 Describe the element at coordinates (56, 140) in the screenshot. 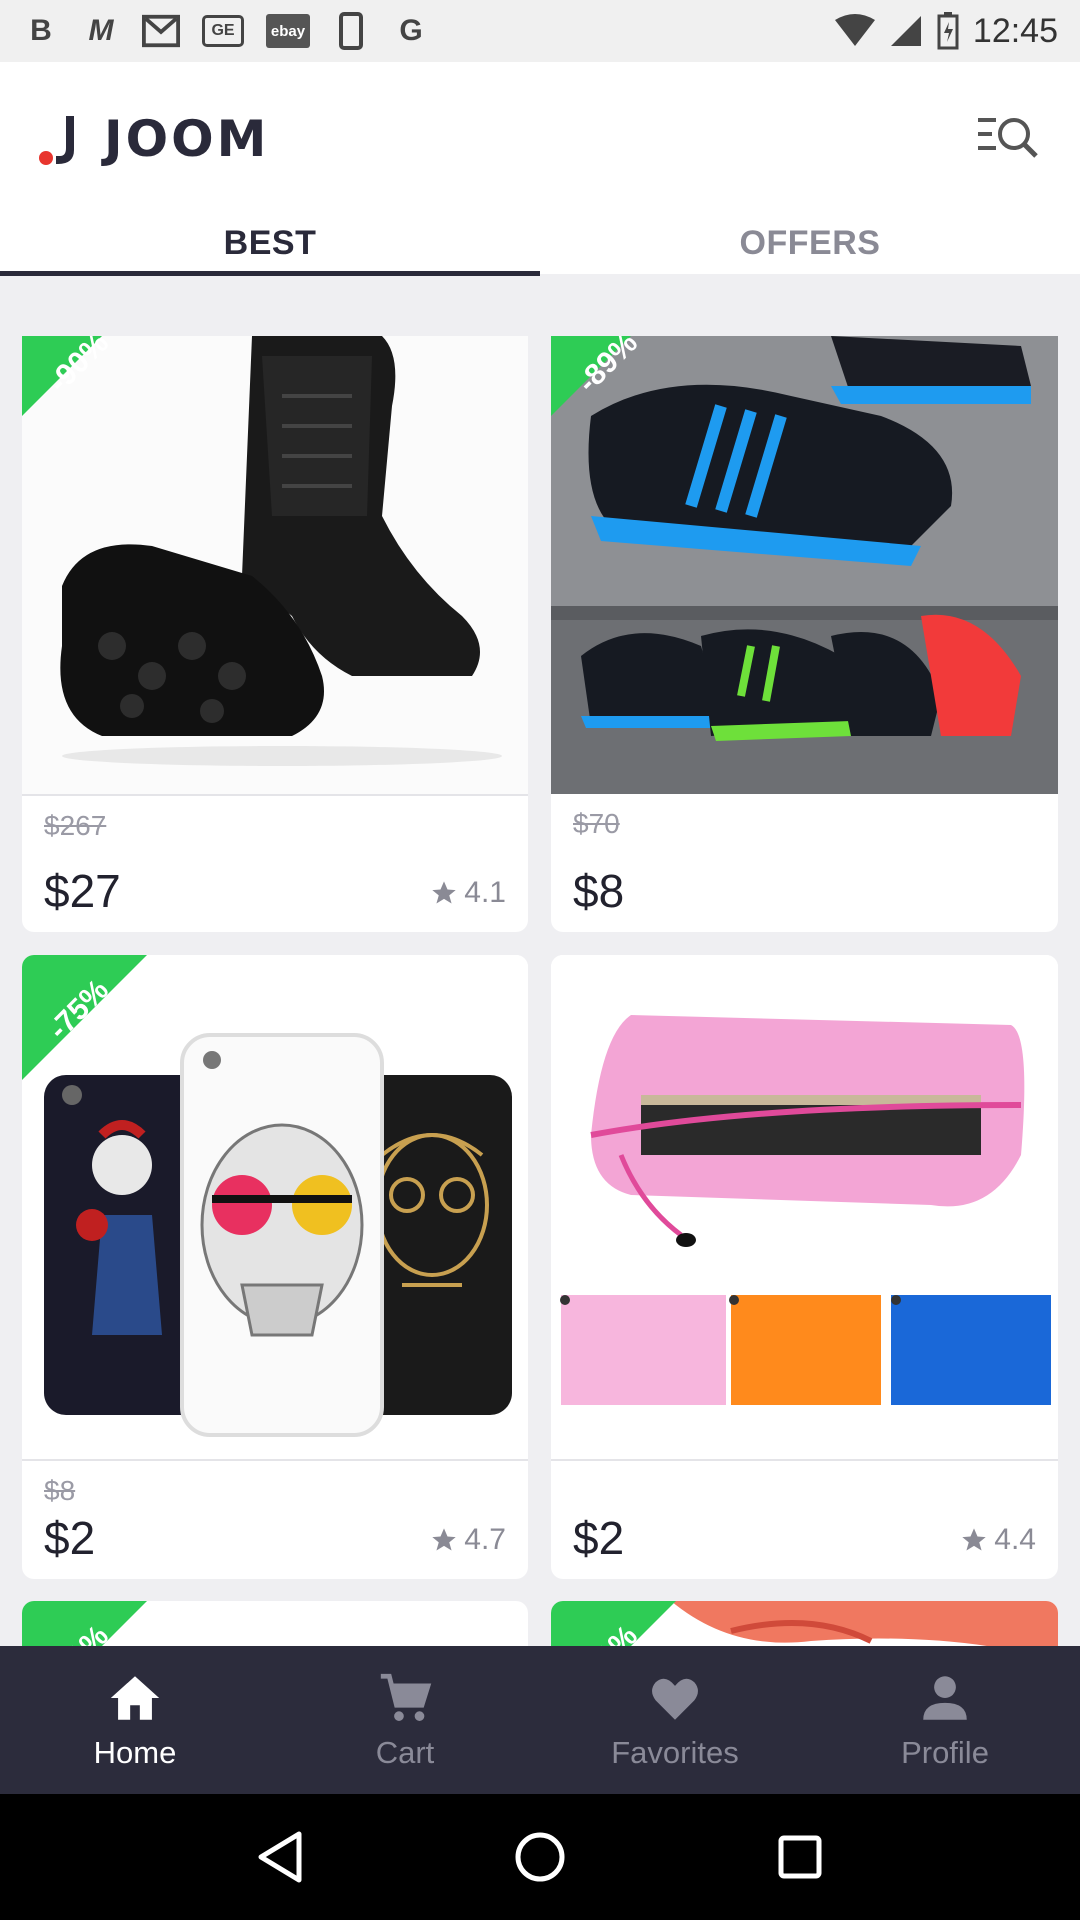

I see `joom-logo-icon` at that location.